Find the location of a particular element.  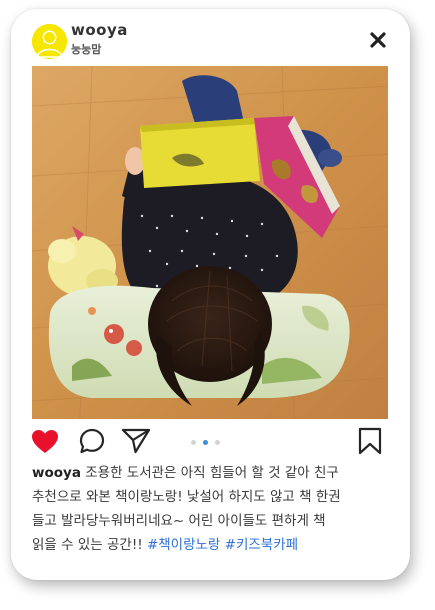

post-subname: 눙눙맘 is located at coordinates (86, 49).